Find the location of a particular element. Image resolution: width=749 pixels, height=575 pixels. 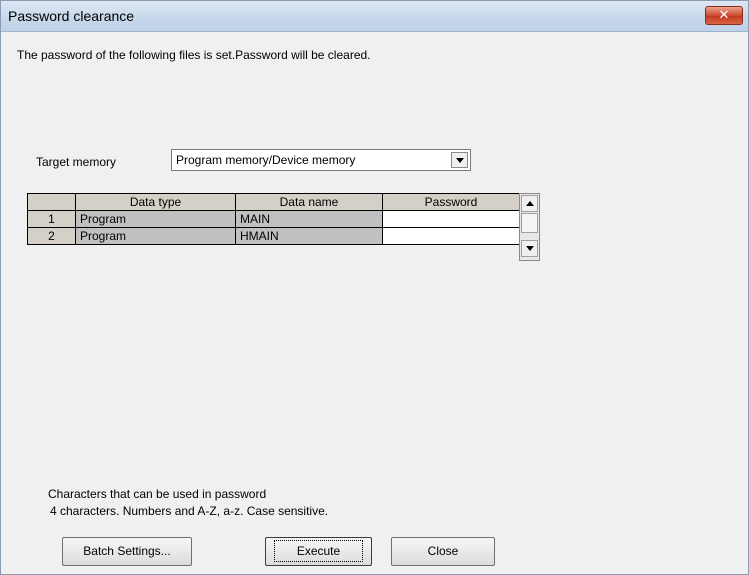

execute-button: Execute is located at coordinates (318, 551).